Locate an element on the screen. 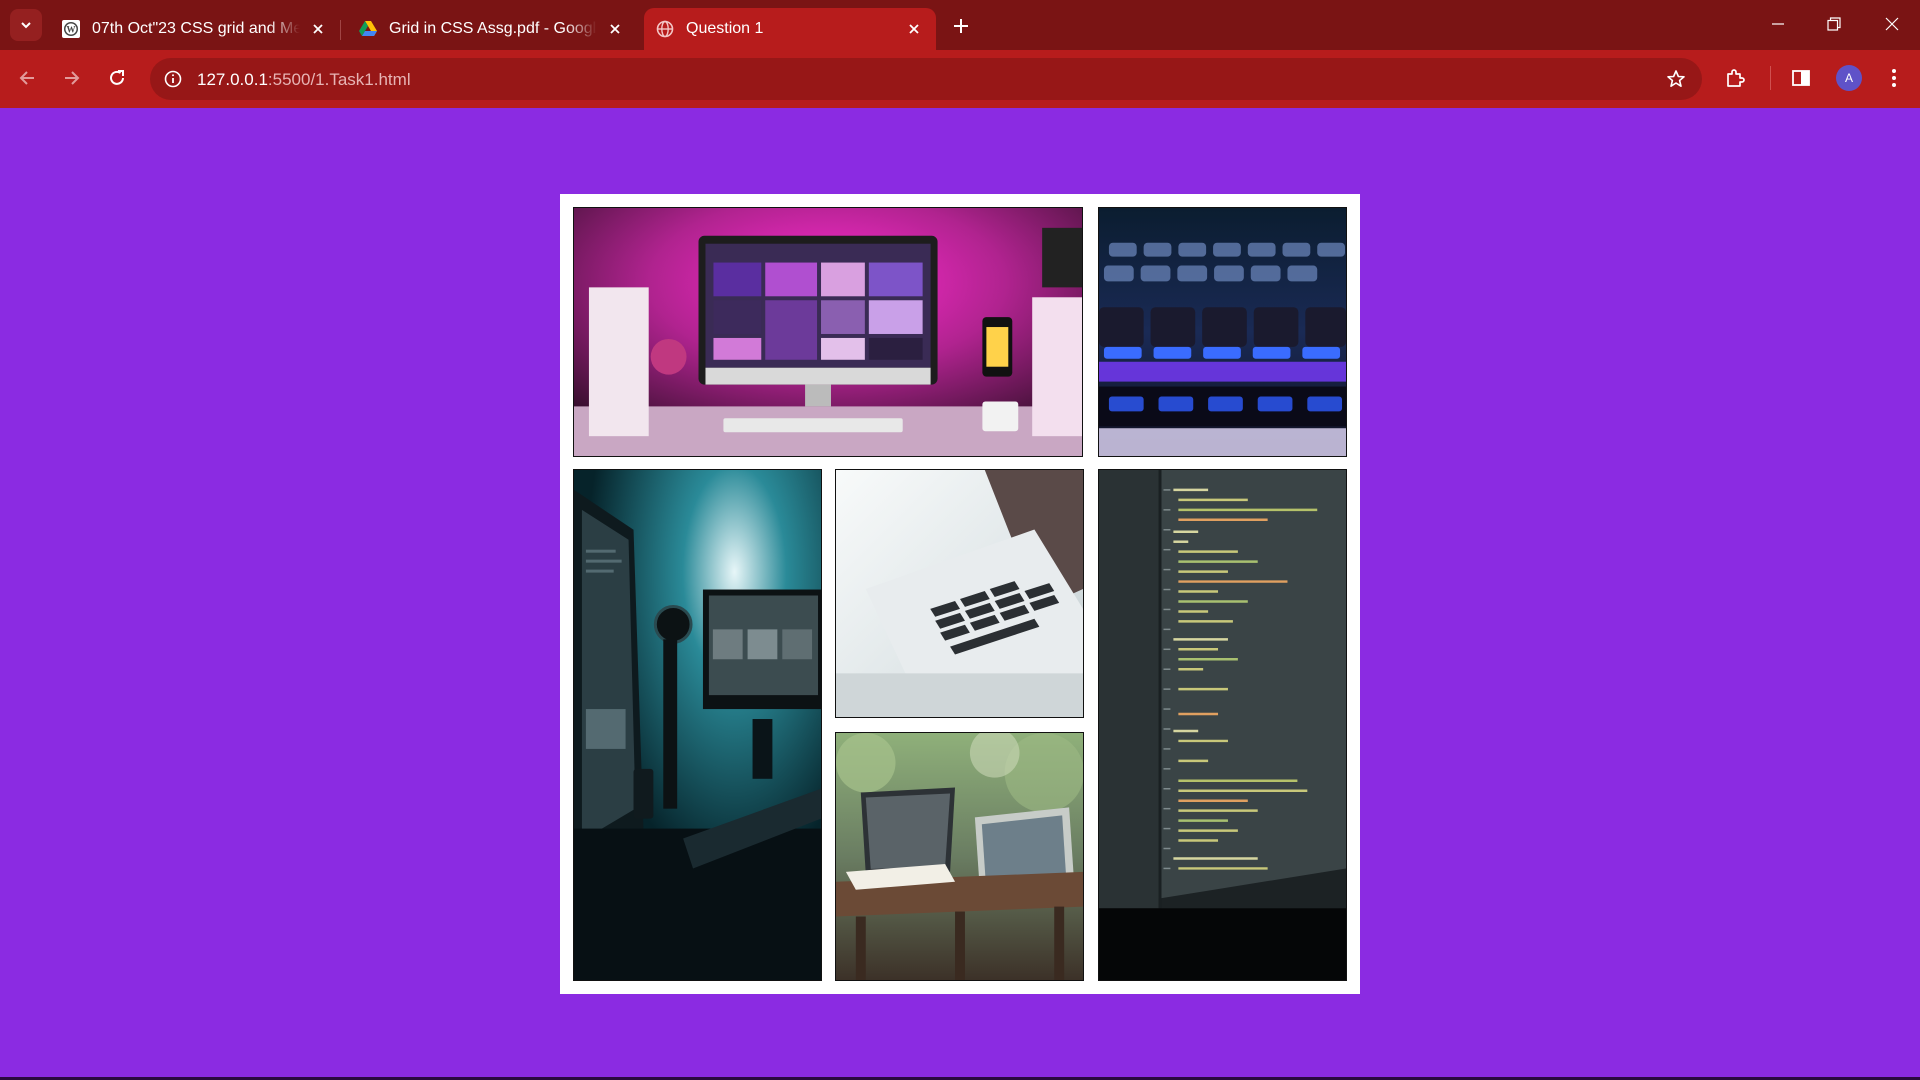 The width and height of the screenshot is (1920, 1080). url-host: 127.0.0.1 is located at coordinates (232, 79).